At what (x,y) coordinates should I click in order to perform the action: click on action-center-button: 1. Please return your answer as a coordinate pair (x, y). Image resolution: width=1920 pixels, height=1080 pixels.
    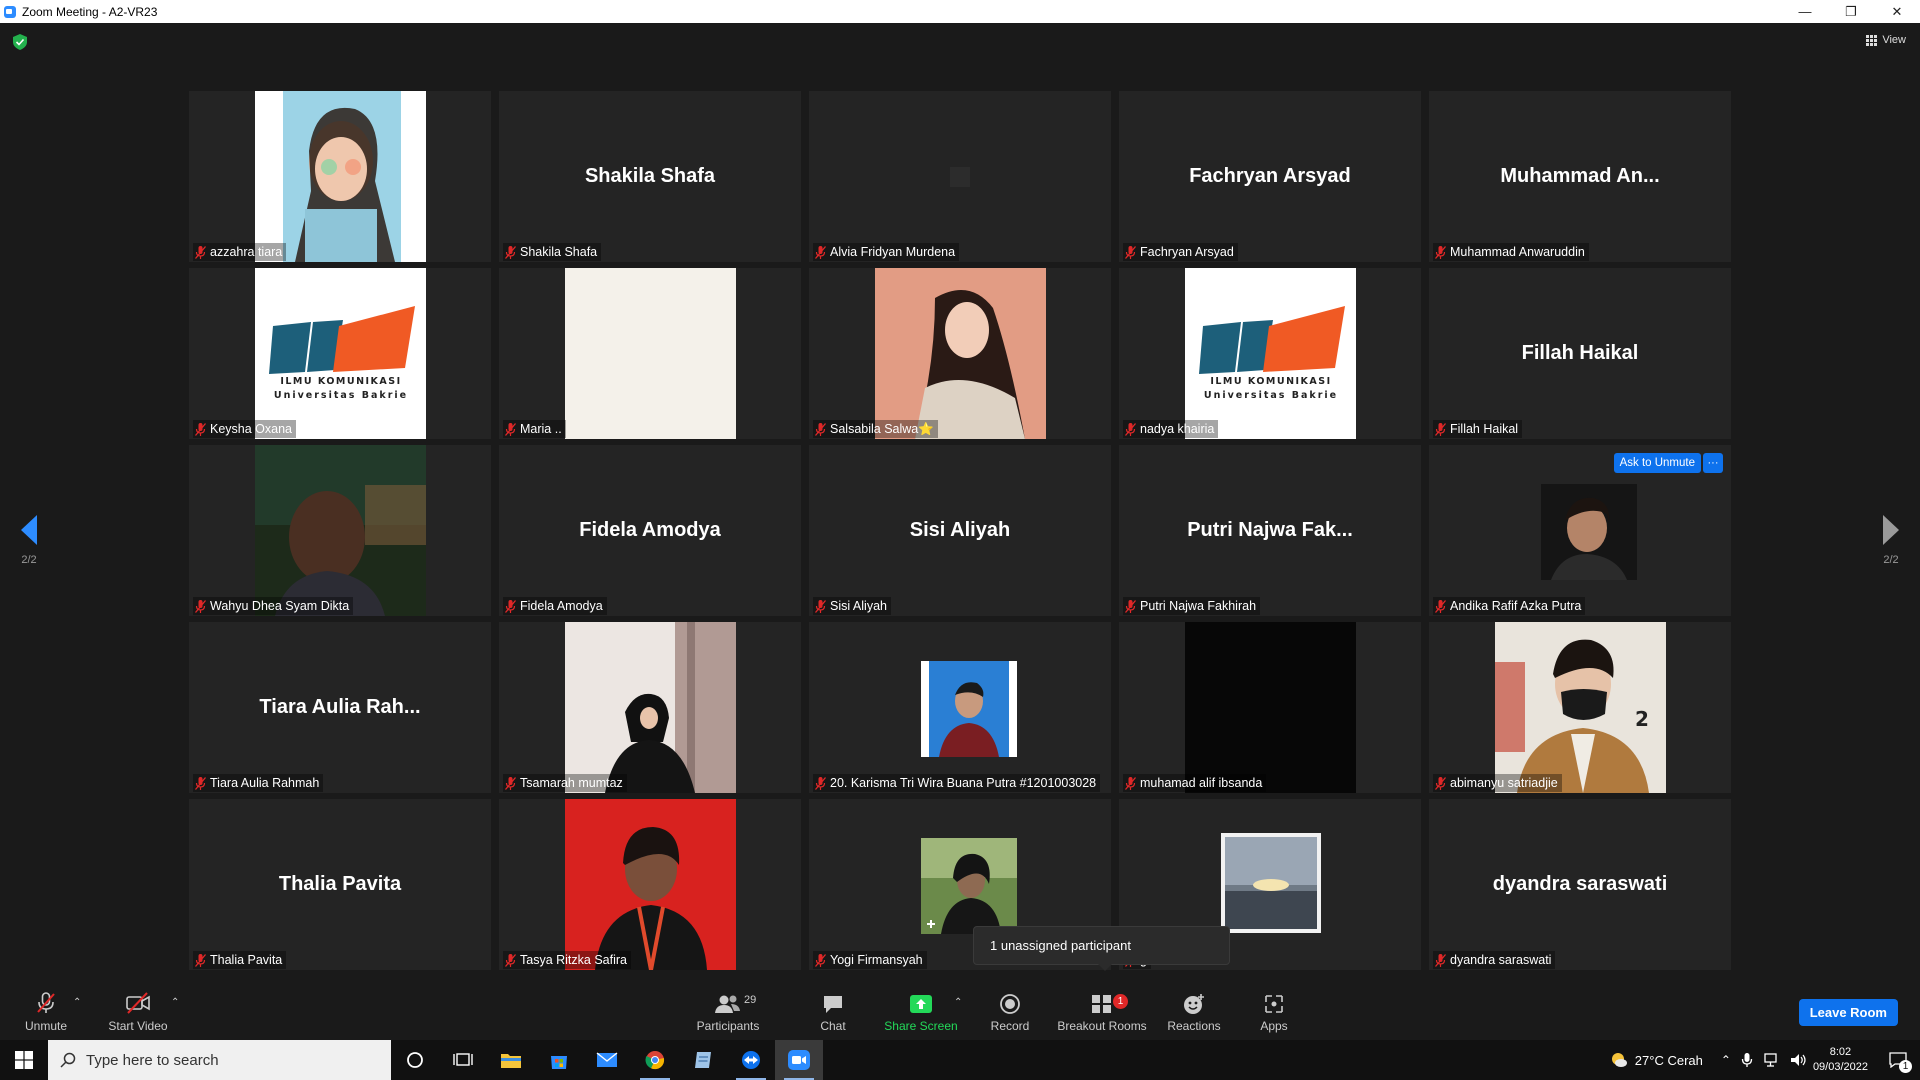
    Looking at the image, I should click on (1898, 1060).